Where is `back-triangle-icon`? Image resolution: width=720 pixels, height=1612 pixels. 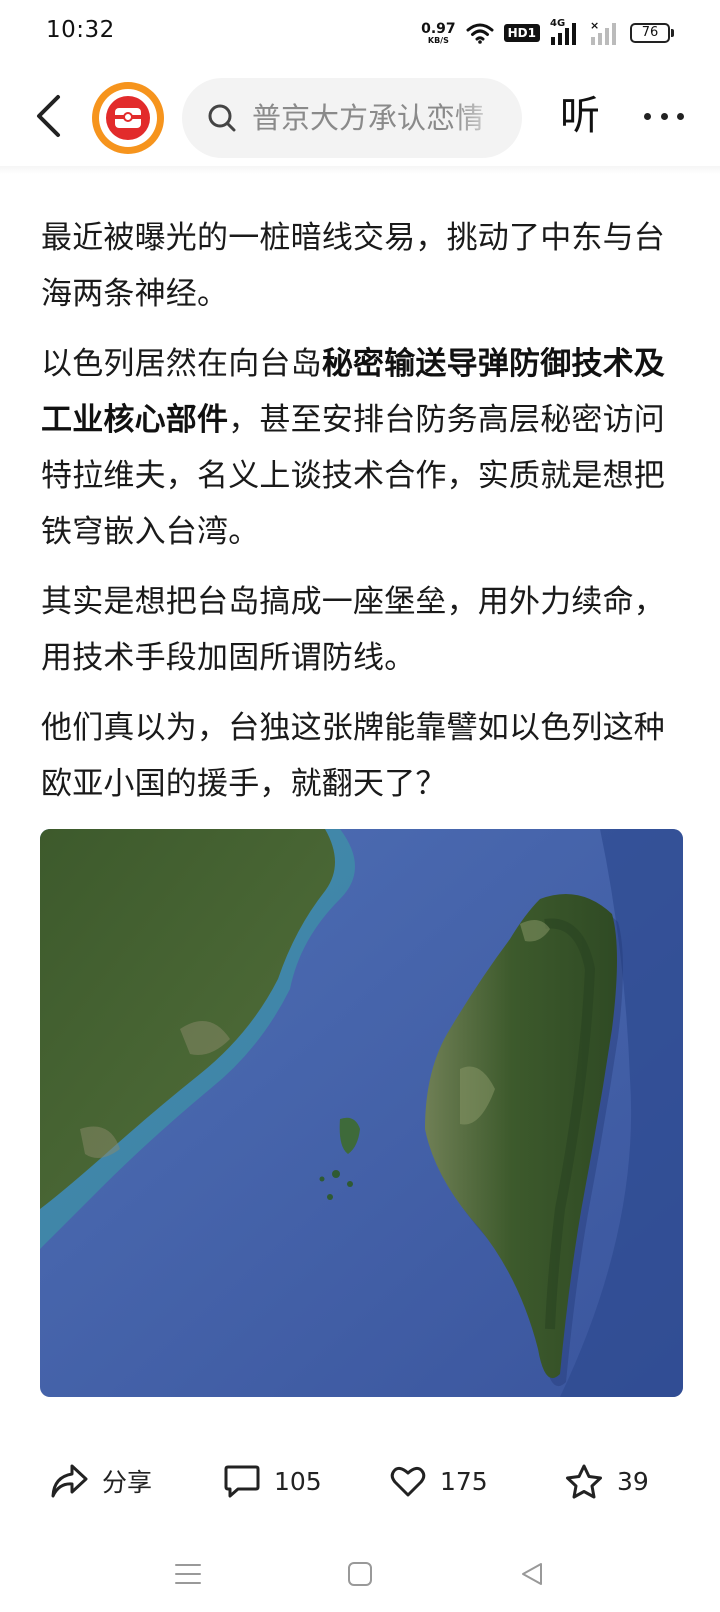
back-triangle-icon is located at coordinates (532, 1574).